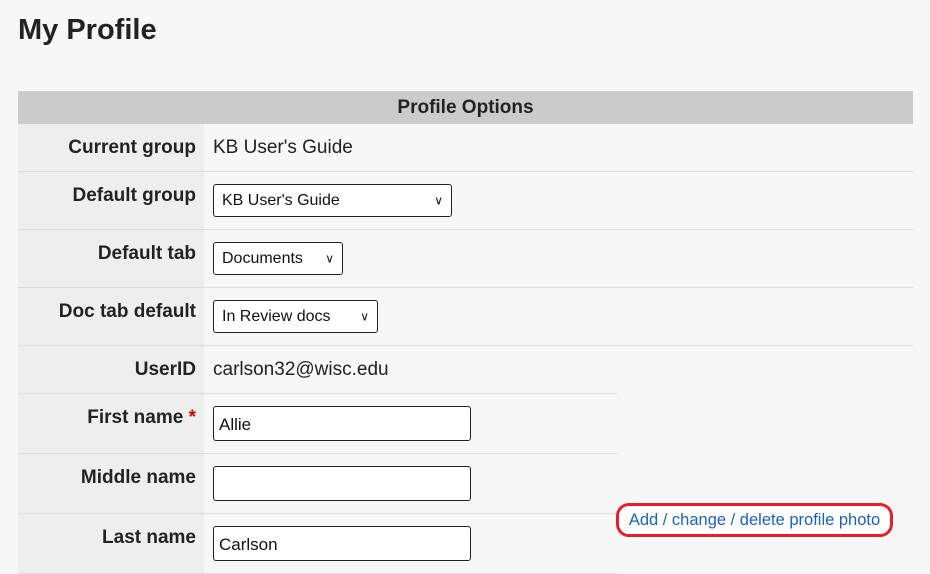  I want to click on last-name-row: Last name, so click(317, 544).